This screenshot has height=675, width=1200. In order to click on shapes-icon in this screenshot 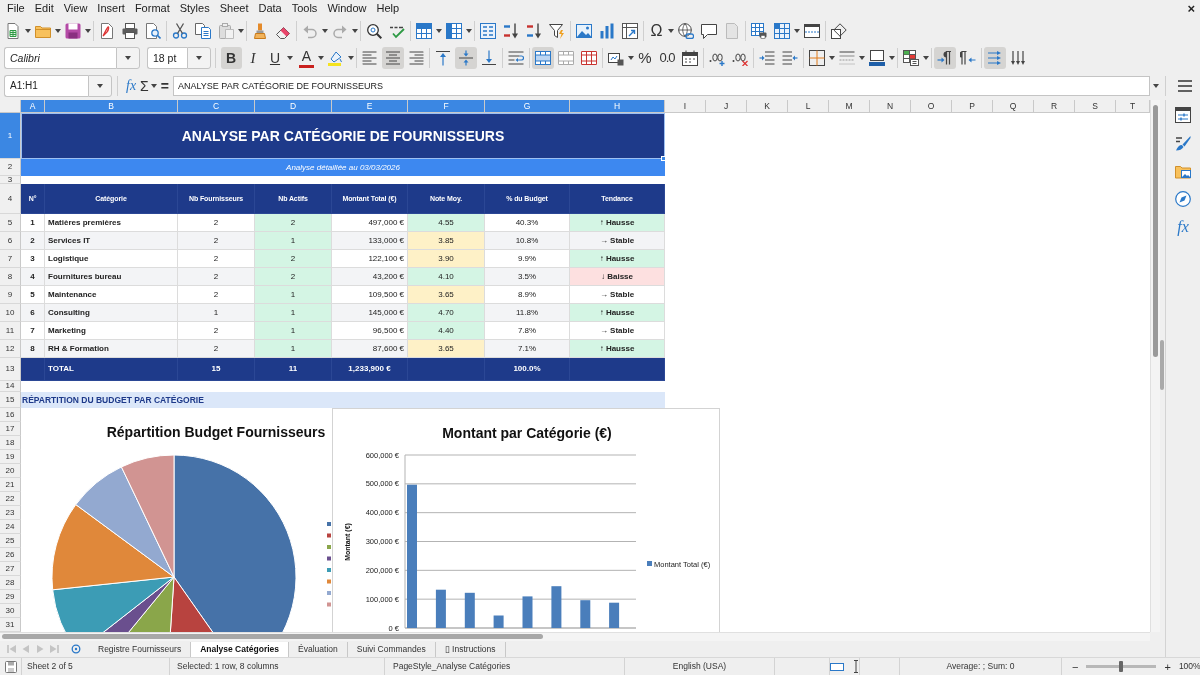, I will do `click(839, 30)`.